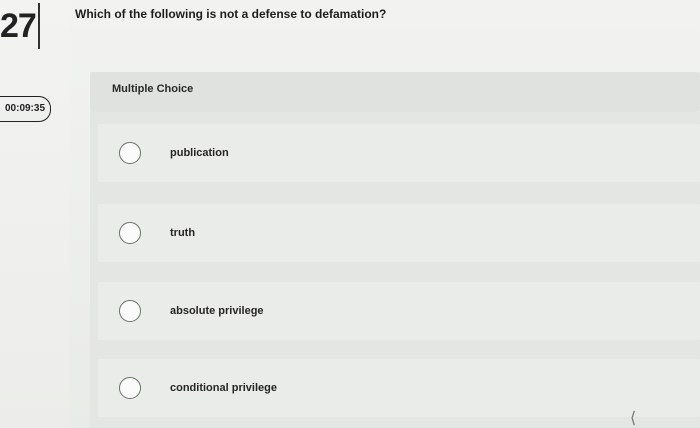 This screenshot has height=428, width=700. I want to click on choice-option-1: publication, so click(399, 153).